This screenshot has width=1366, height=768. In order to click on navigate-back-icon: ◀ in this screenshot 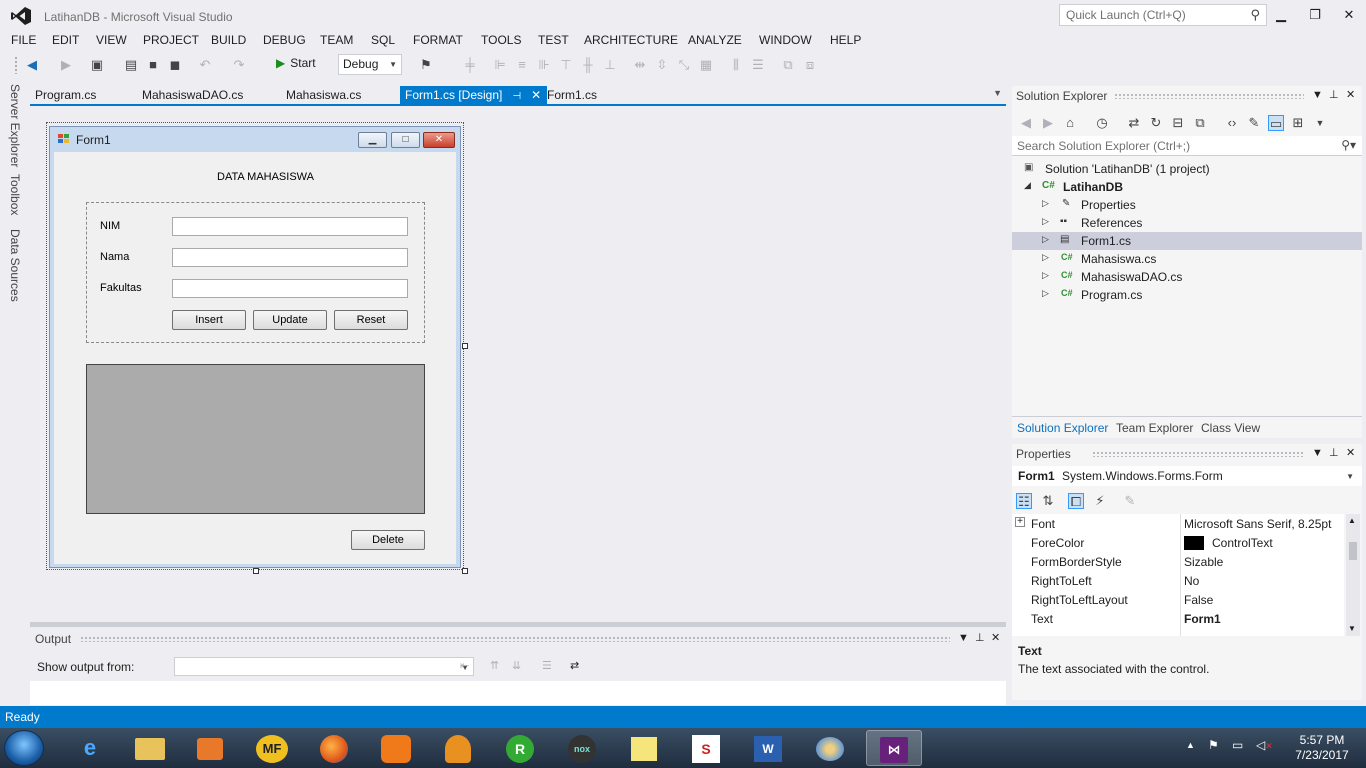, I will do `click(32, 65)`.